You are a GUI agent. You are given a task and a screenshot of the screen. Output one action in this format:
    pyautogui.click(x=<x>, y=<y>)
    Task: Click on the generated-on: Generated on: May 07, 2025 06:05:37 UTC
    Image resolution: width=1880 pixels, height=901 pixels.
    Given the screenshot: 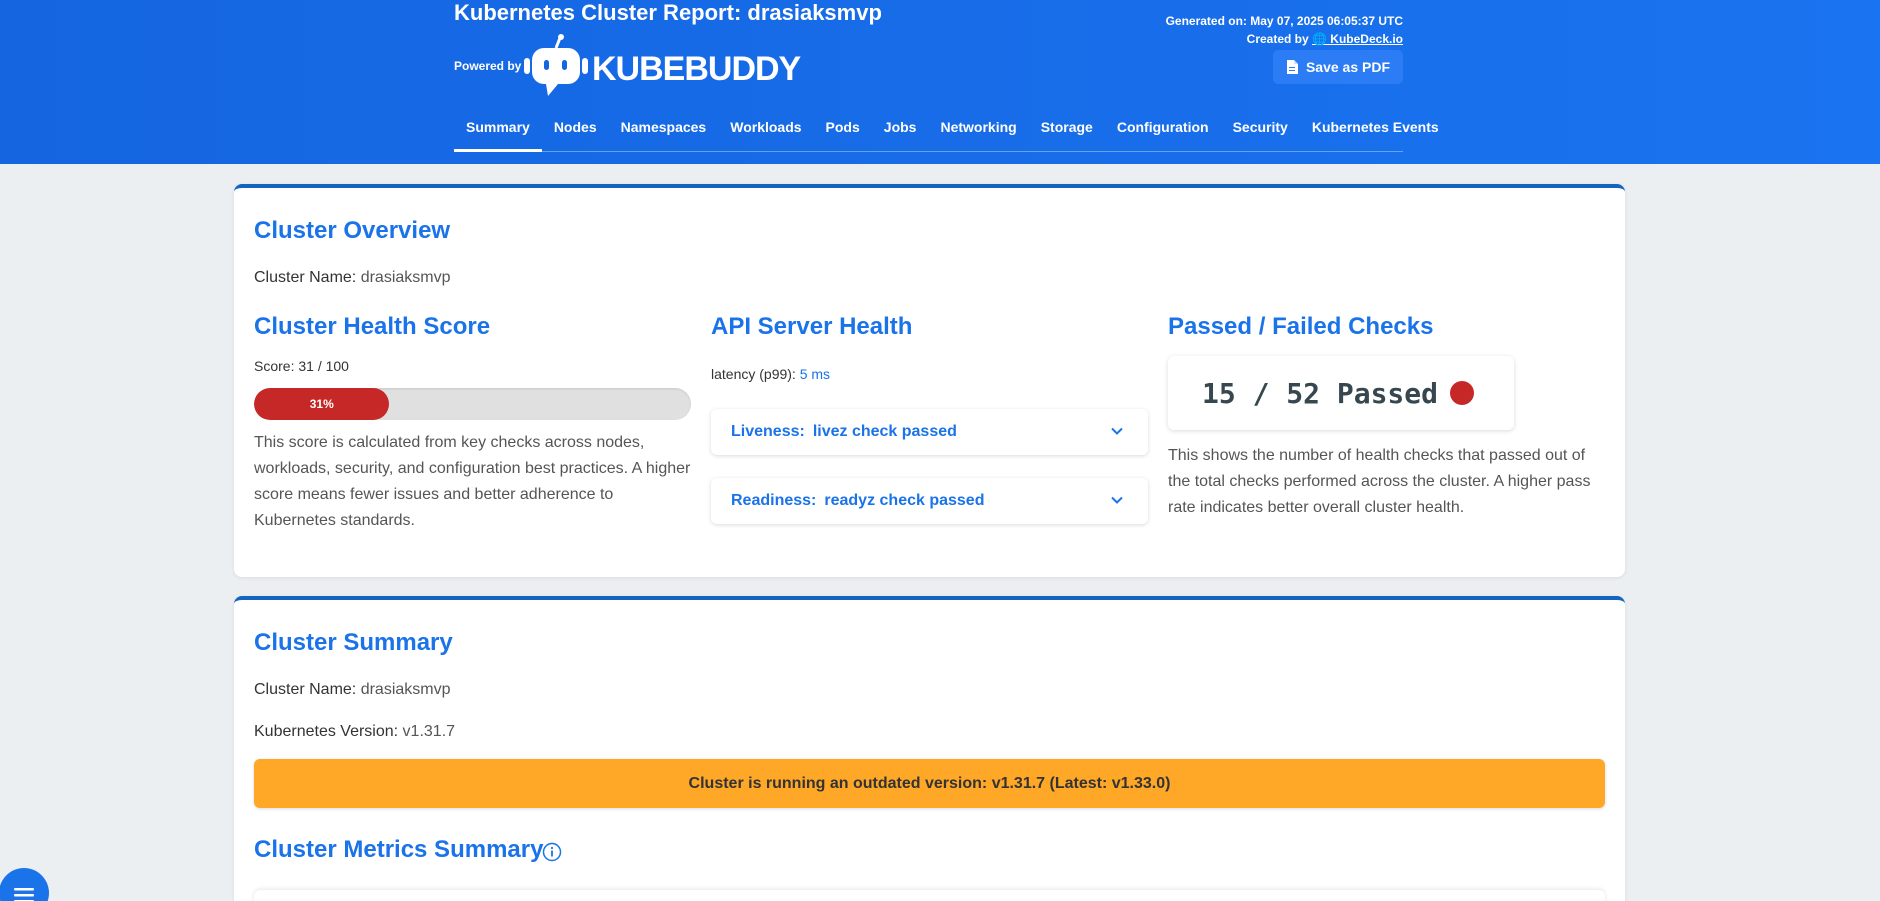 What is the action you would take?
    pyautogui.click(x=1284, y=21)
    